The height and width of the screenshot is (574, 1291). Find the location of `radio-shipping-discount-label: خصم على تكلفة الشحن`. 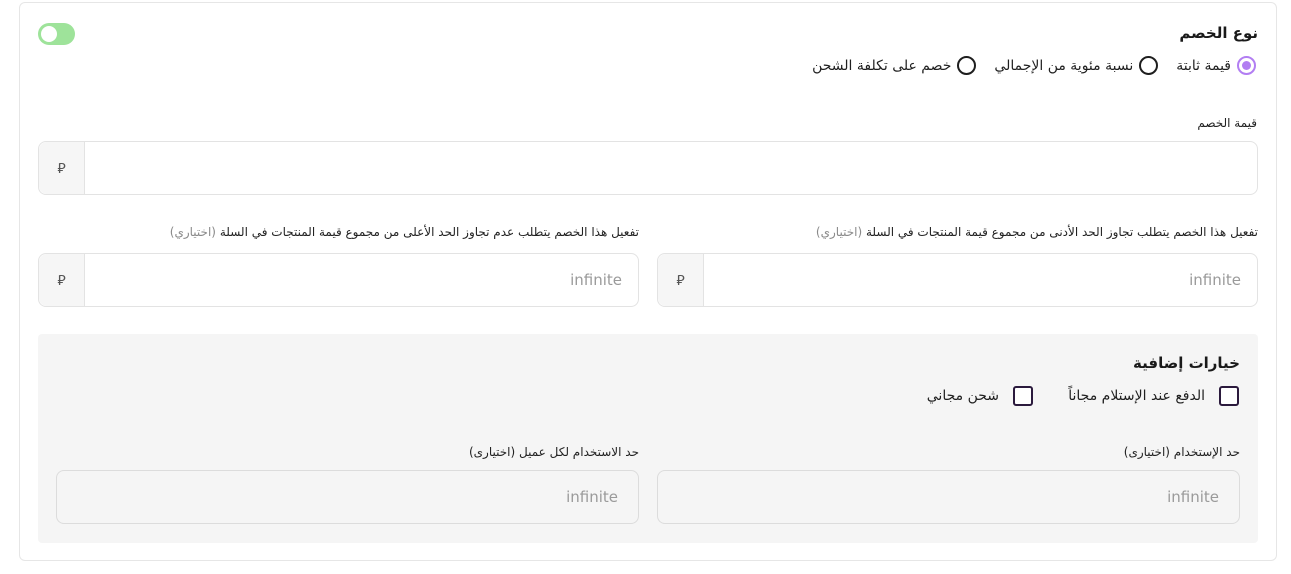

radio-shipping-discount-label: خصم على تكلفة الشحن is located at coordinates (882, 65).